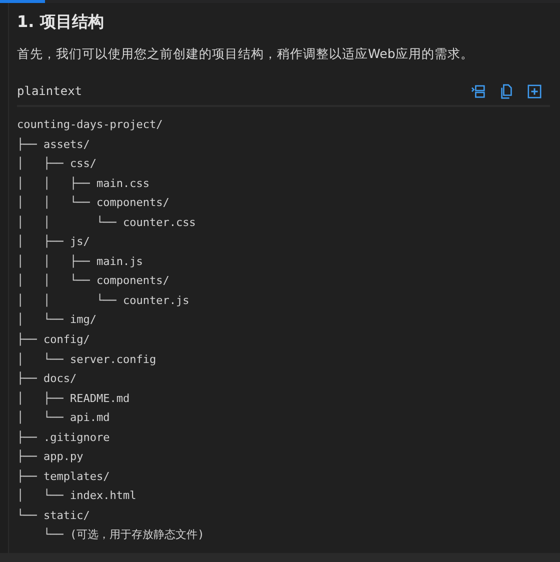 The height and width of the screenshot is (562, 560). I want to click on code-line: ├── assets/, so click(54, 144).